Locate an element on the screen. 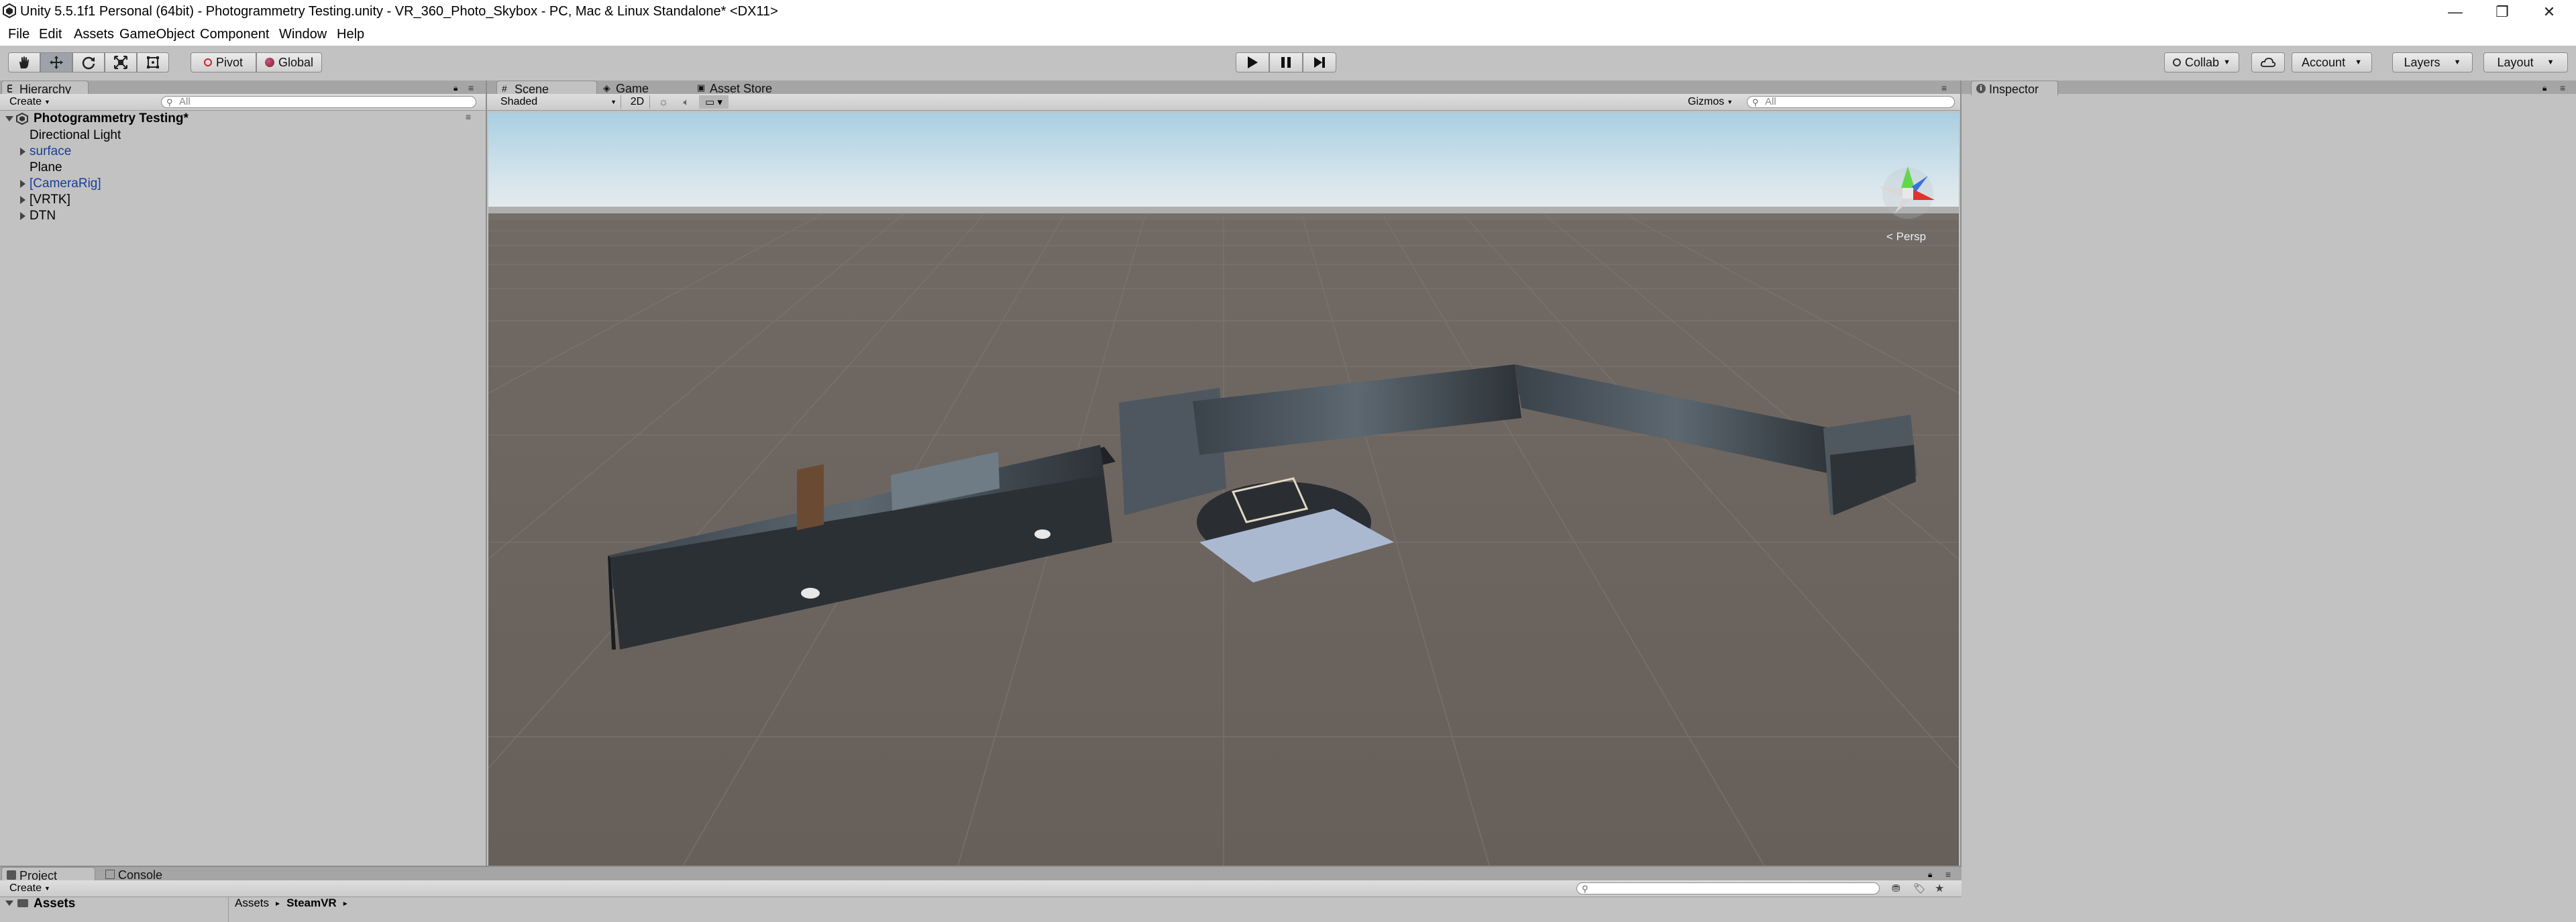  menu-help: Help is located at coordinates (350, 34).